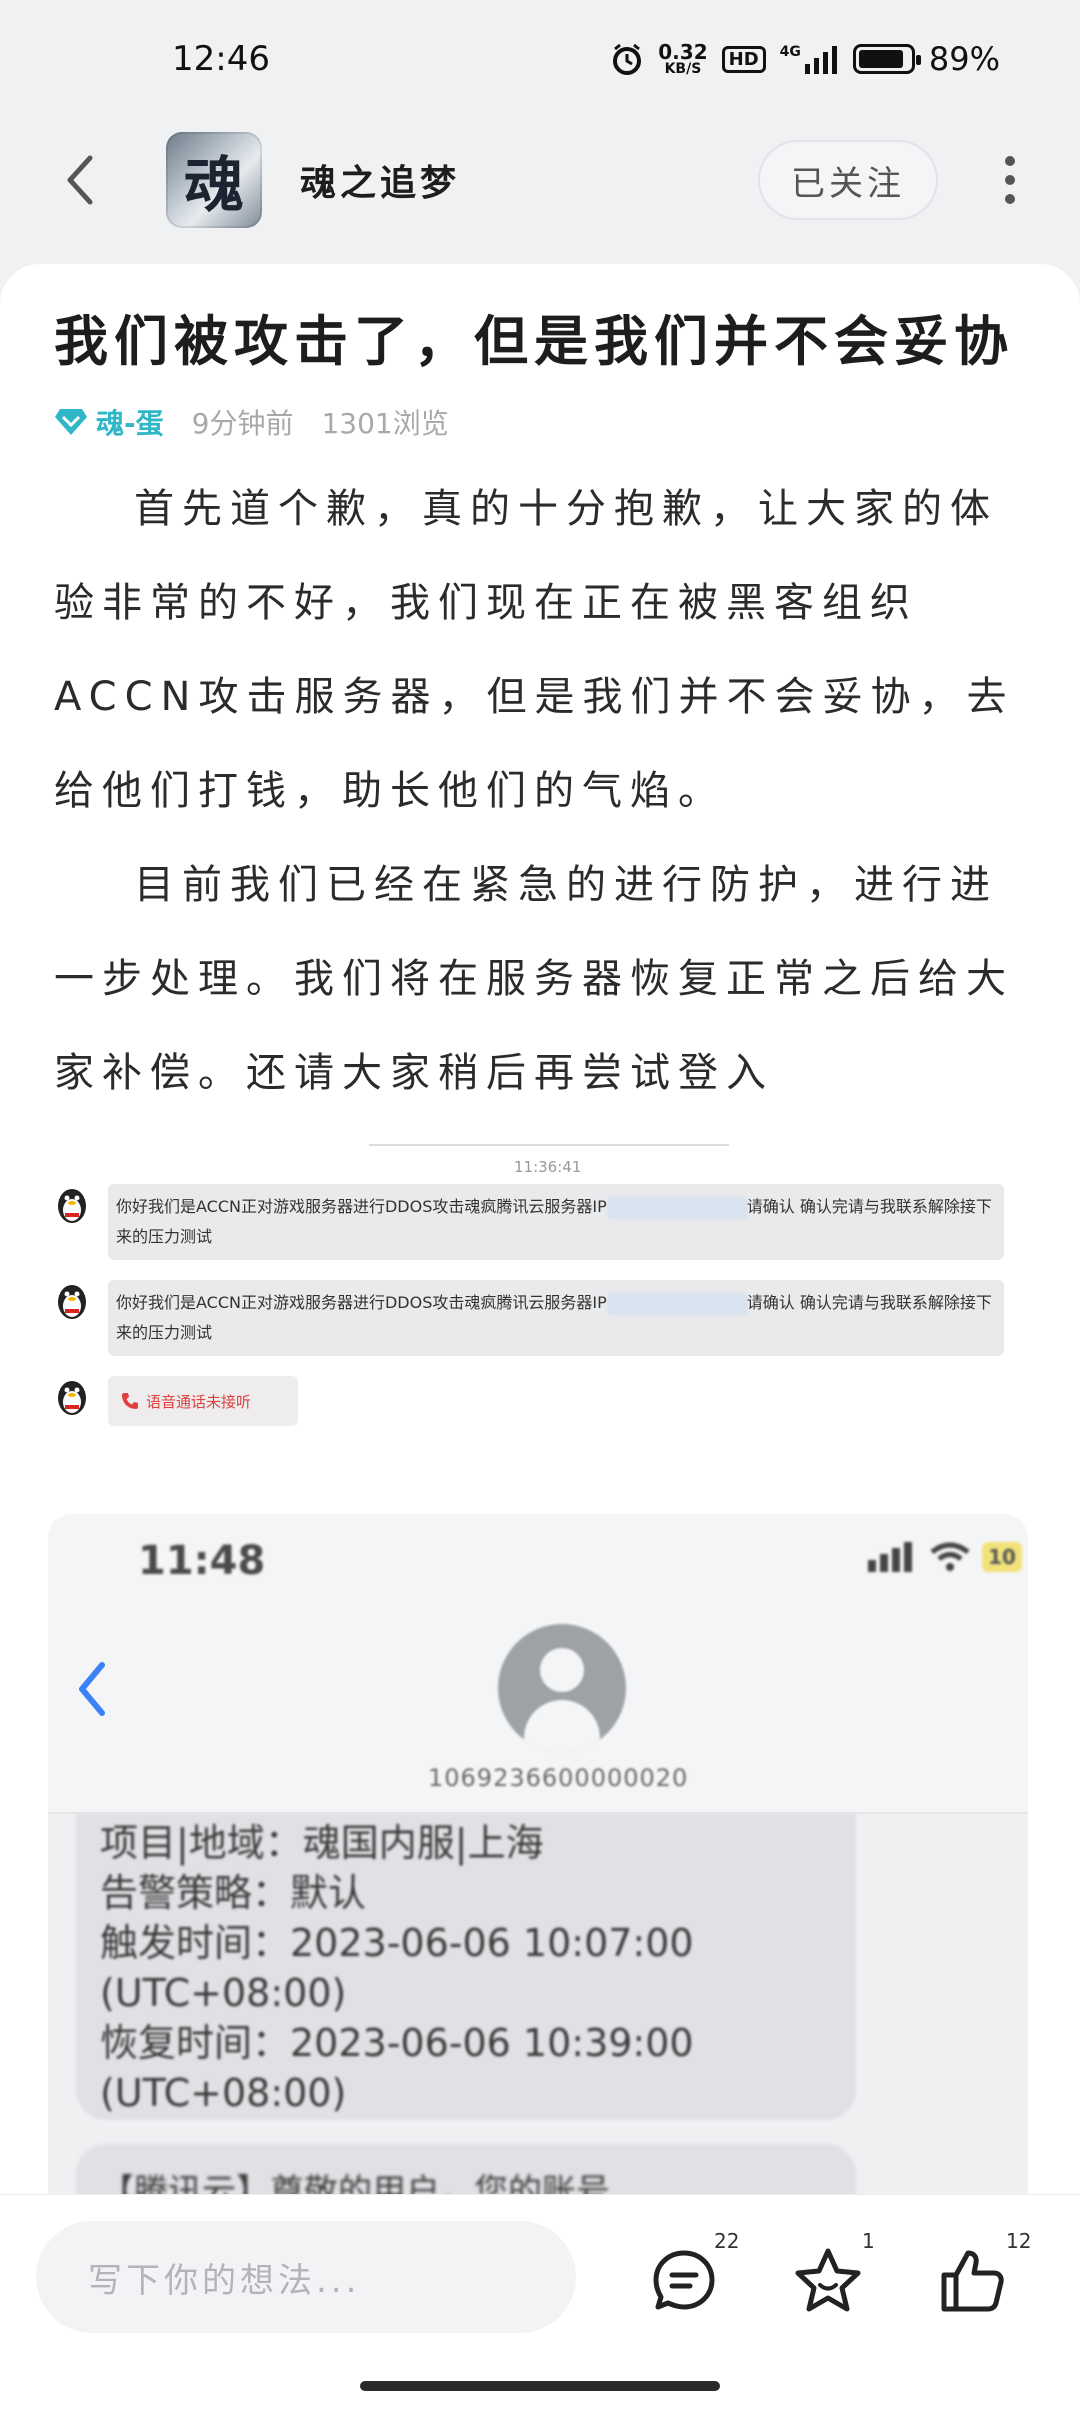 The height and width of the screenshot is (2412, 1080). Describe the element at coordinates (848, 180) in the screenshot. I see `follow-button: 已关注` at that location.